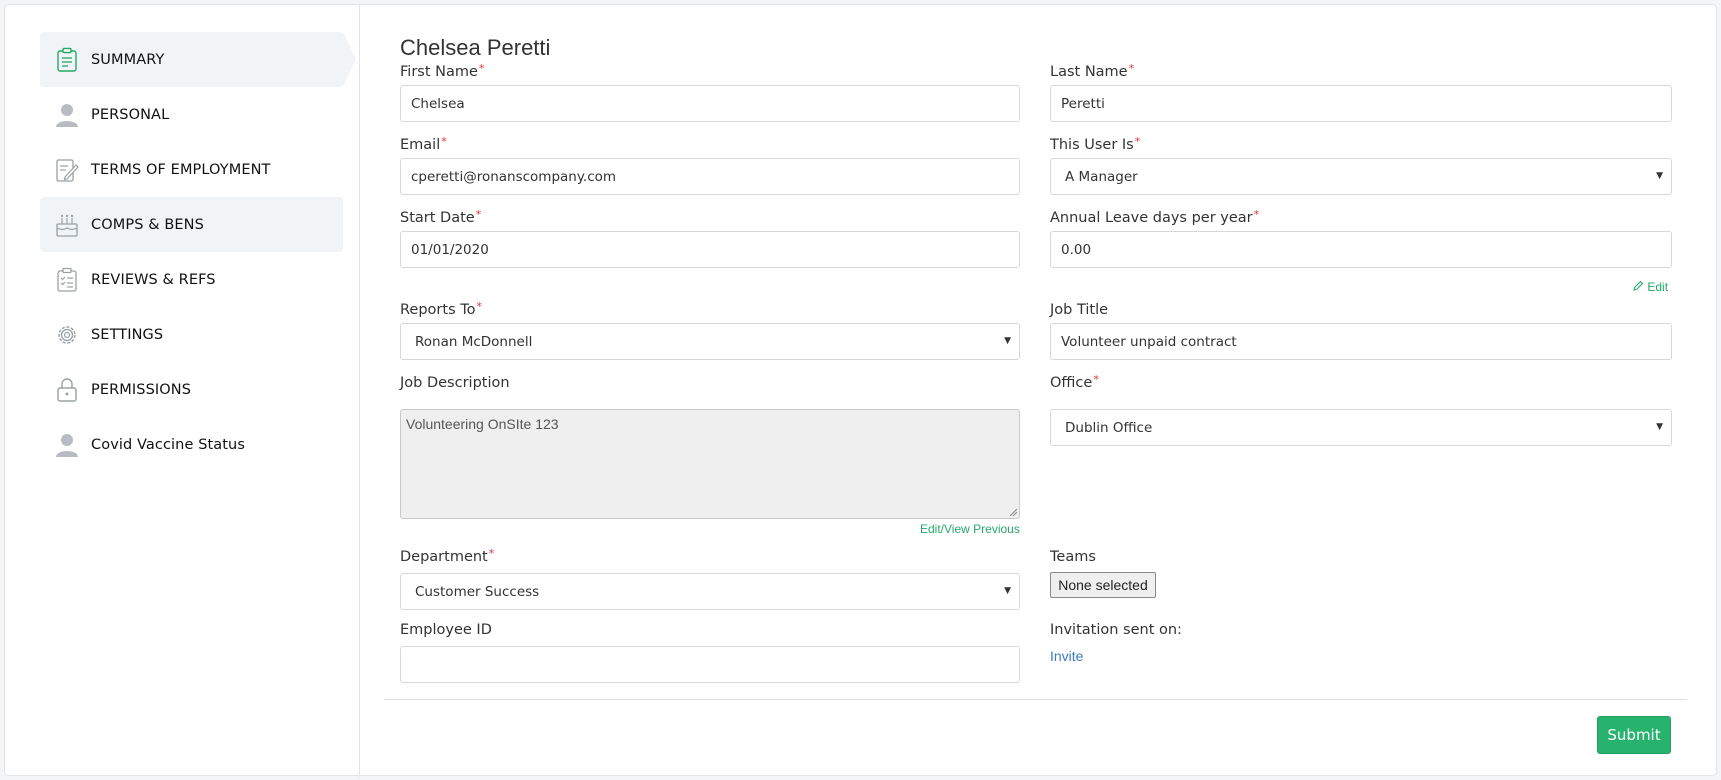 Image resolution: width=1721 pixels, height=780 pixels. I want to click on form-divider, so click(1035, 699).